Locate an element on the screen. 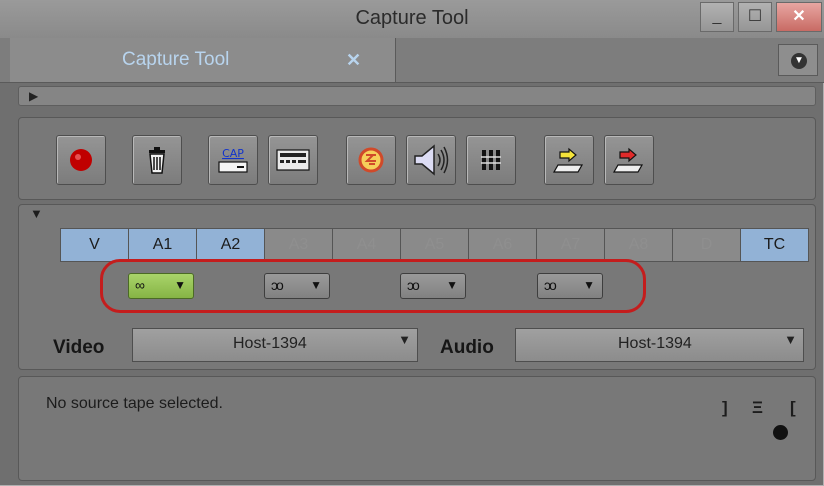 The image size is (824, 486). title-bar: Capture Tool _ ☐ ✕ is located at coordinates (412, 19).